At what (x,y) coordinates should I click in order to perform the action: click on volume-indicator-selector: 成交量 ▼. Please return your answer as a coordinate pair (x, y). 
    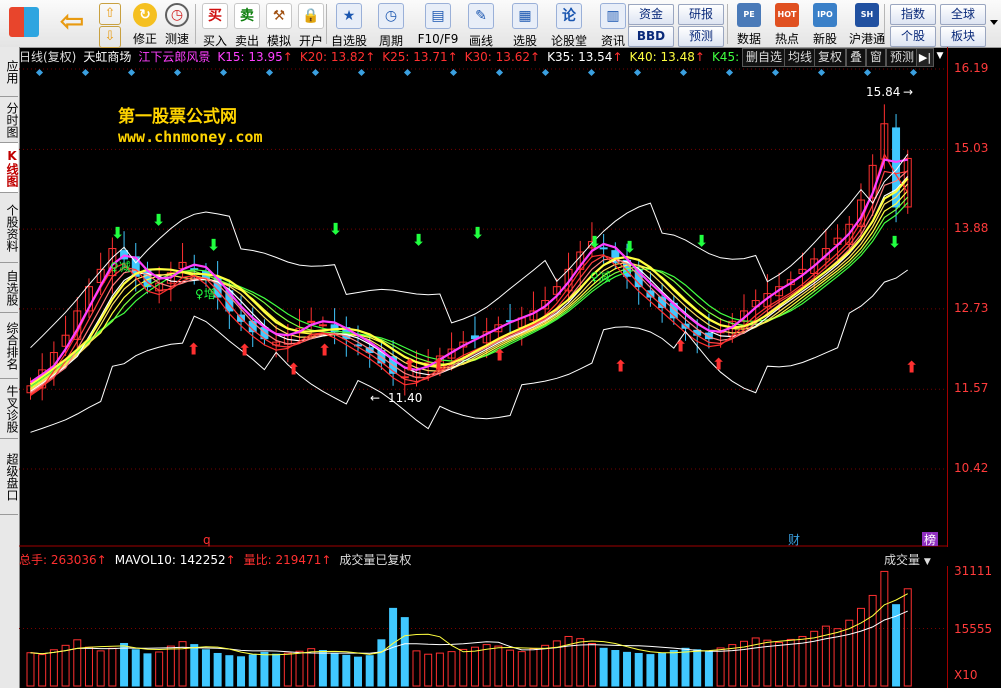
    Looking at the image, I should click on (907, 561).